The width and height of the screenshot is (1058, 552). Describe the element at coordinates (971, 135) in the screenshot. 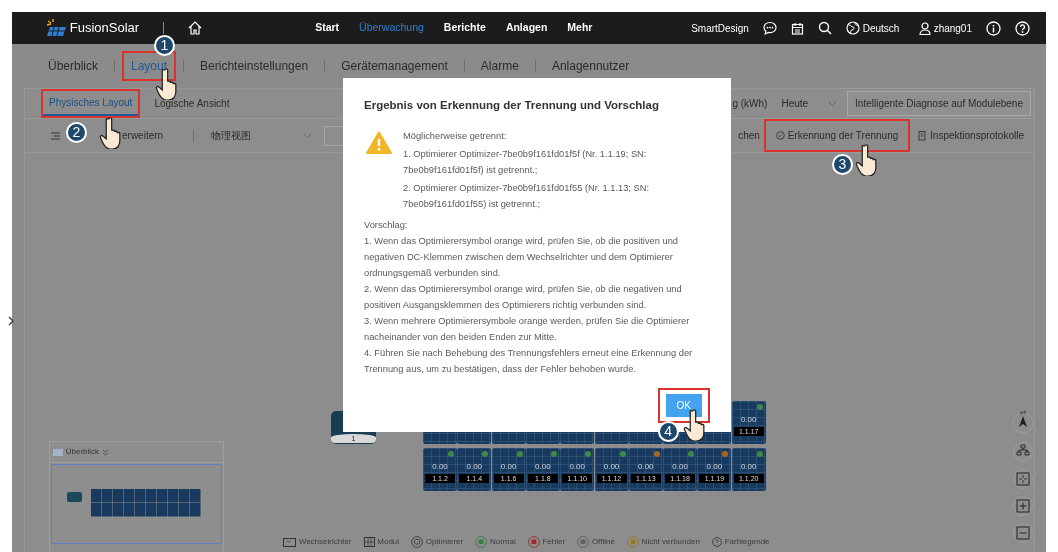

I see `toolbar-action: Inspektionsprotokolle` at that location.